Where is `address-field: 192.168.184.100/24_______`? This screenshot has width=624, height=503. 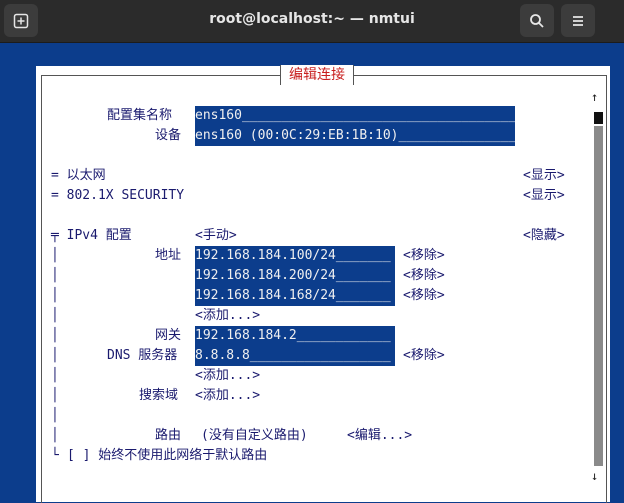
address-field: 192.168.184.100/24_______ is located at coordinates (295, 256).